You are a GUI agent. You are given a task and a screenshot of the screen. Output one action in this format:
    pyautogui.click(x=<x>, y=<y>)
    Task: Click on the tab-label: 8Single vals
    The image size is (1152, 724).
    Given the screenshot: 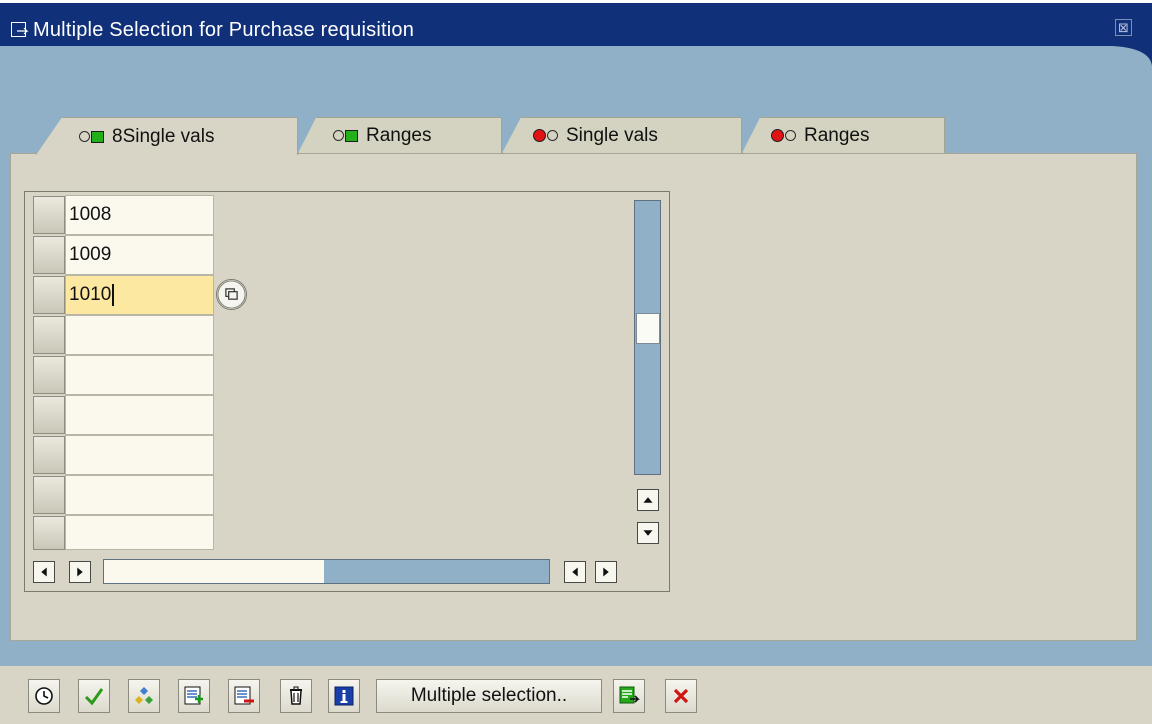 What is the action you would take?
    pyautogui.click(x=163, y=136)
    